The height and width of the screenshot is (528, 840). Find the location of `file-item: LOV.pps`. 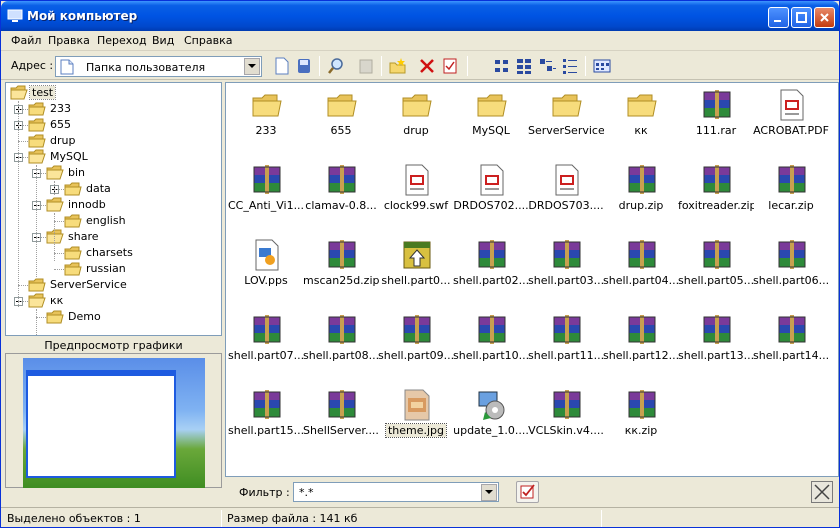

file-item: LOV.pps is located at coordinates (266, 268).